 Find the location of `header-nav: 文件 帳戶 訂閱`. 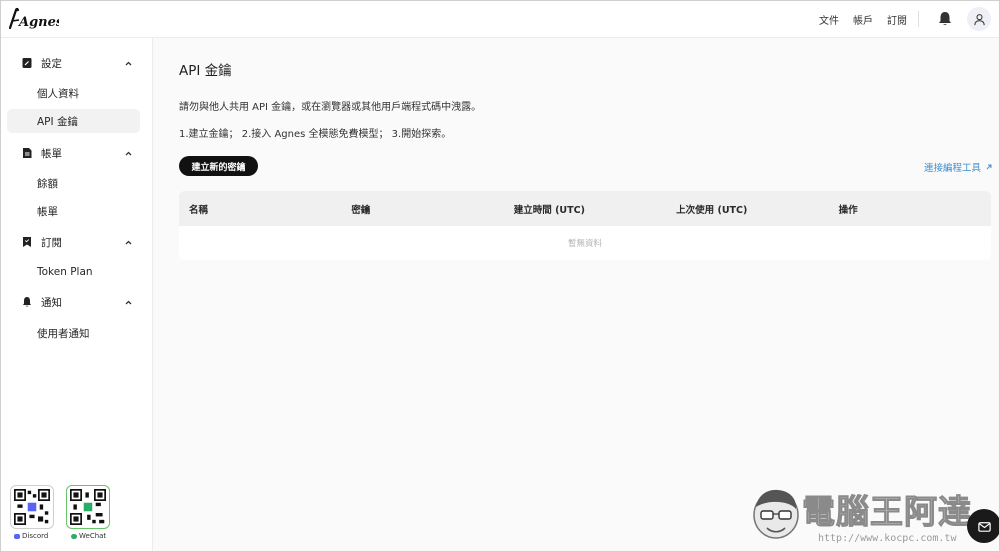

header-nav: 文件 帳戶 訂閱 is located at coordinates (863, 19).